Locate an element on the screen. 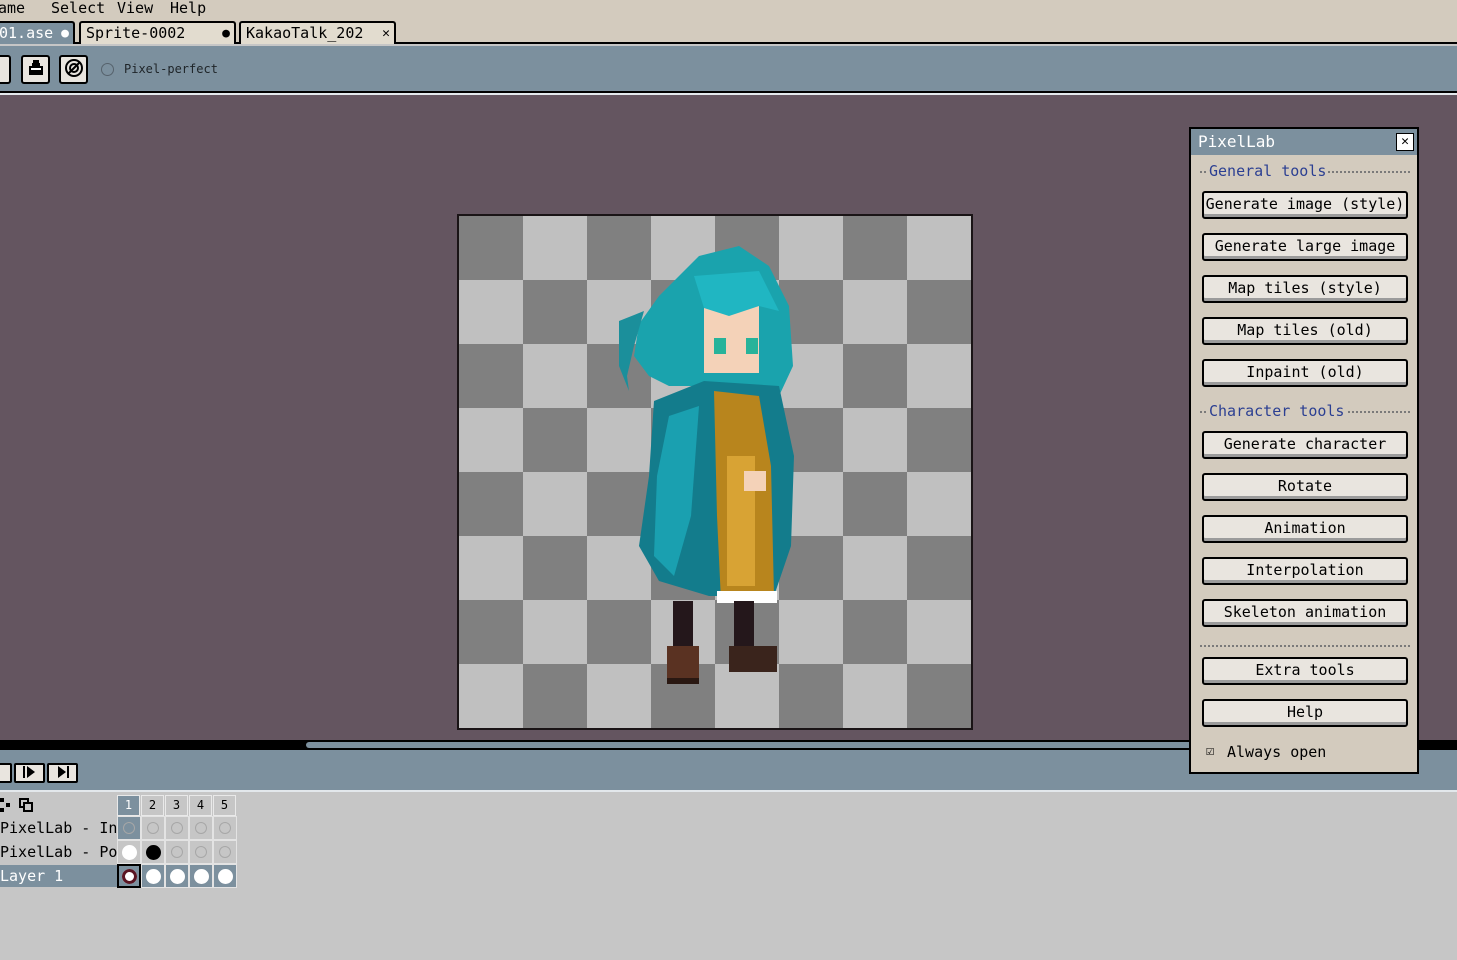 The width and height of the screenshot is (1457, 960). tool-option-button is located at coordinates (5, 69).